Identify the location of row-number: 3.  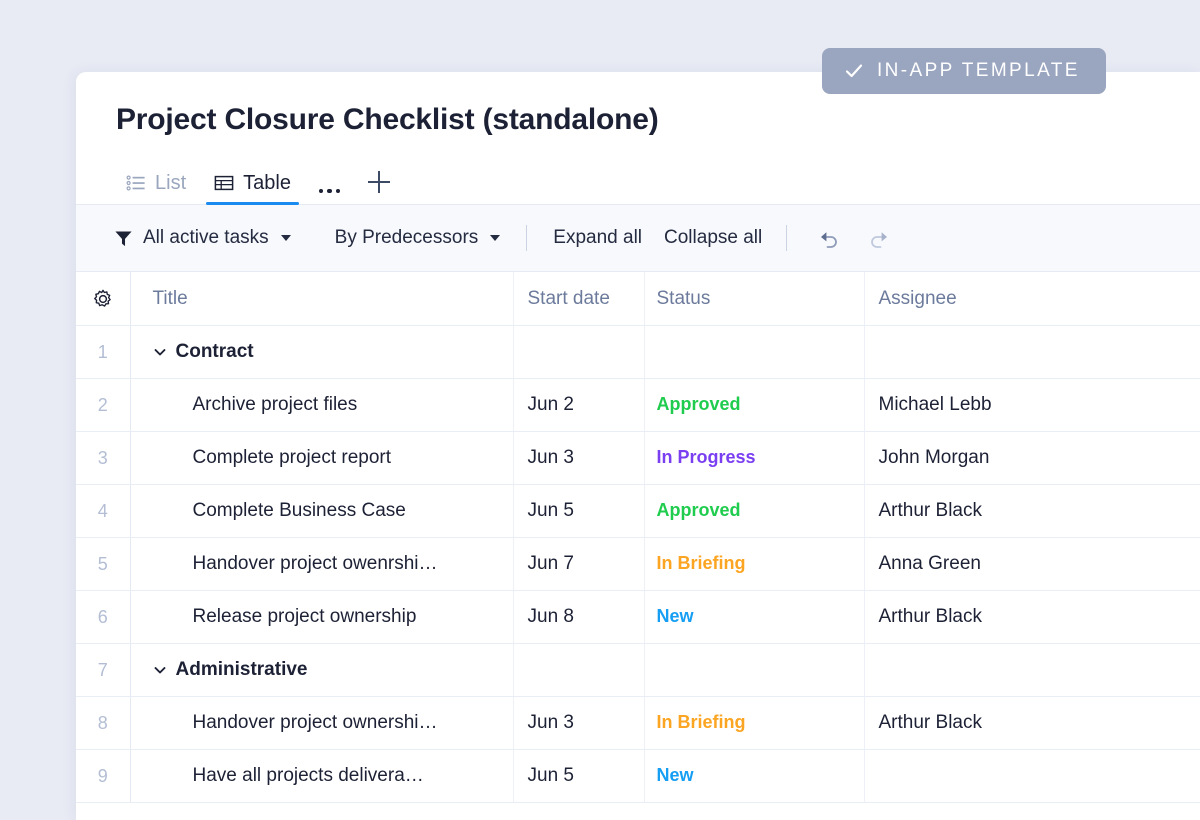
(103, 458).